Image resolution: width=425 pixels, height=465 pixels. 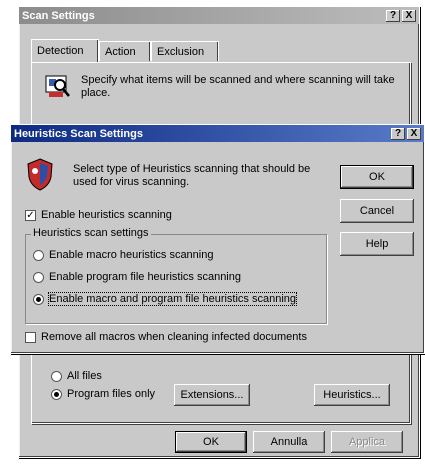 I want to click on dialog-ok-button: OK, so click(x=377, y=177).